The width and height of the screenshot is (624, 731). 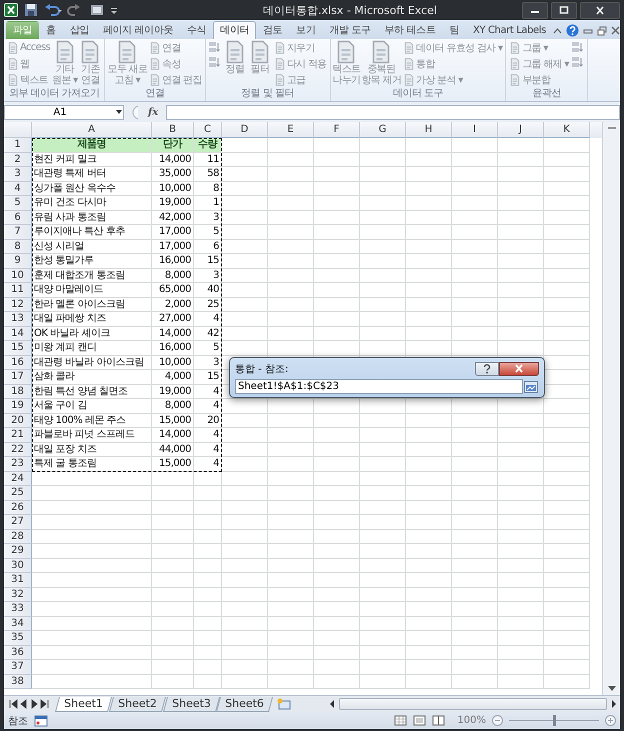 I want to click on row-header: 13, so click(x=18, y=319).